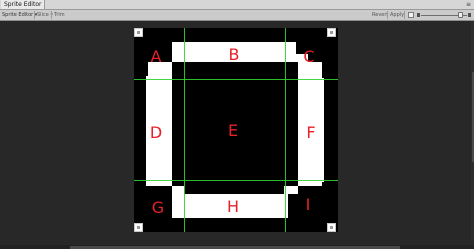 The width and height of the screenshot is (474, 249). What do you see at coordinates (236, 180) in the screenshot?
I see `border-guide-bottom` at bounding box center [236, 180].